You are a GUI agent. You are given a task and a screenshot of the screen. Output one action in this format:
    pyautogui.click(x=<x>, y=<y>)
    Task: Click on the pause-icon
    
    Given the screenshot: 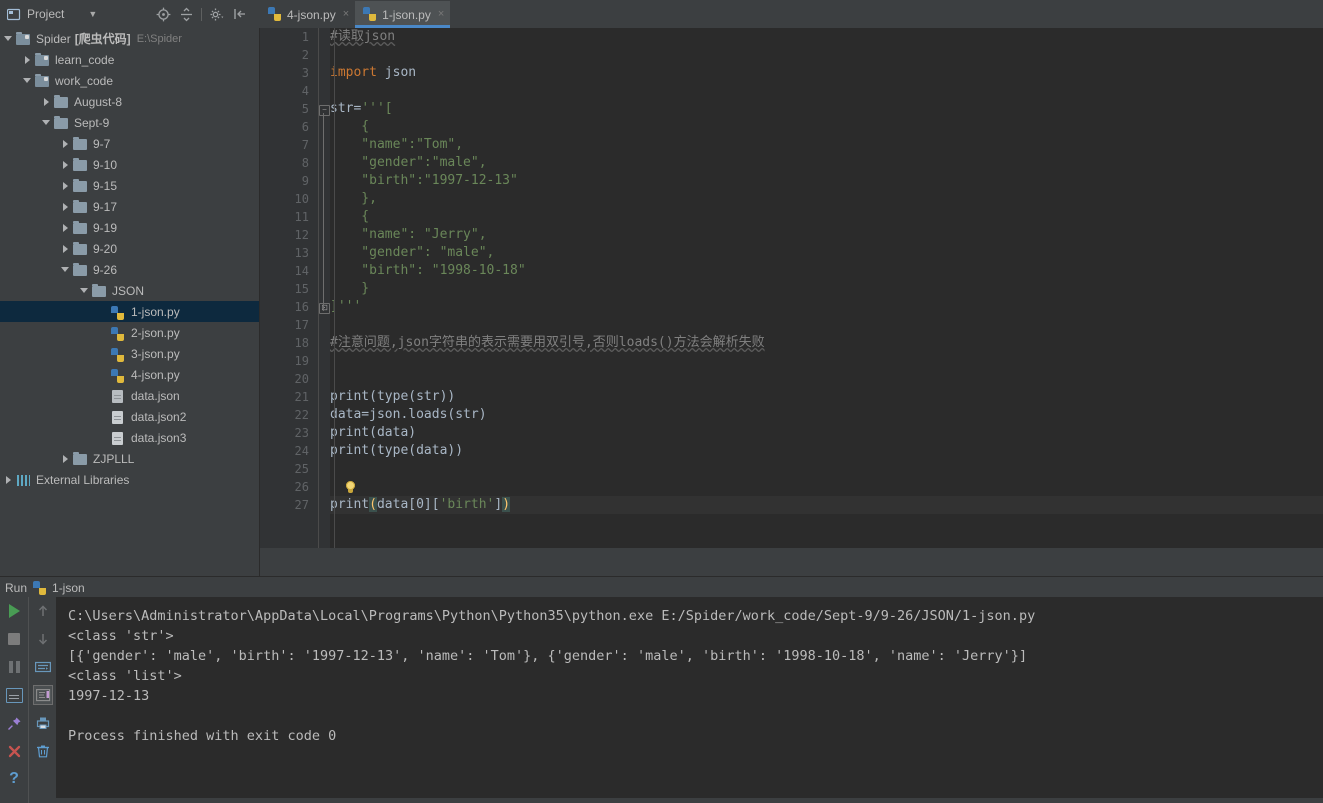 What is the action you would take?
    pyautogui.click(x=14, y=667)
    